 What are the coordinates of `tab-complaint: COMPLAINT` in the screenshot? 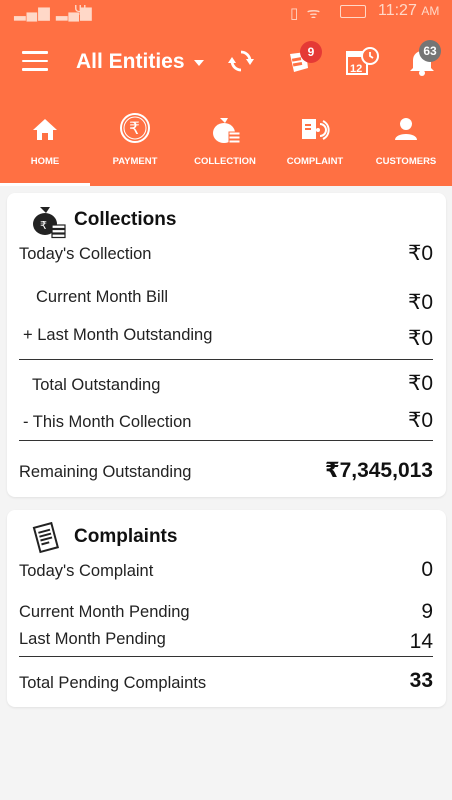 It's located at (315, 143).